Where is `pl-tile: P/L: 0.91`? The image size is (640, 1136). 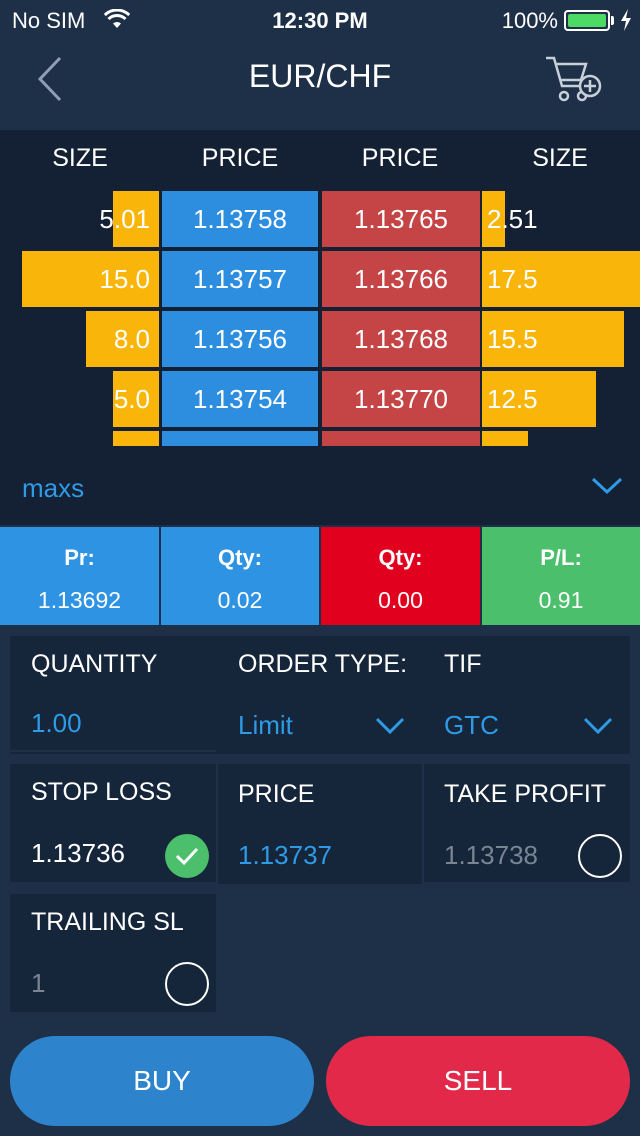
pl-tile: P/L: 0.91 is located at coordinates (561, 576).